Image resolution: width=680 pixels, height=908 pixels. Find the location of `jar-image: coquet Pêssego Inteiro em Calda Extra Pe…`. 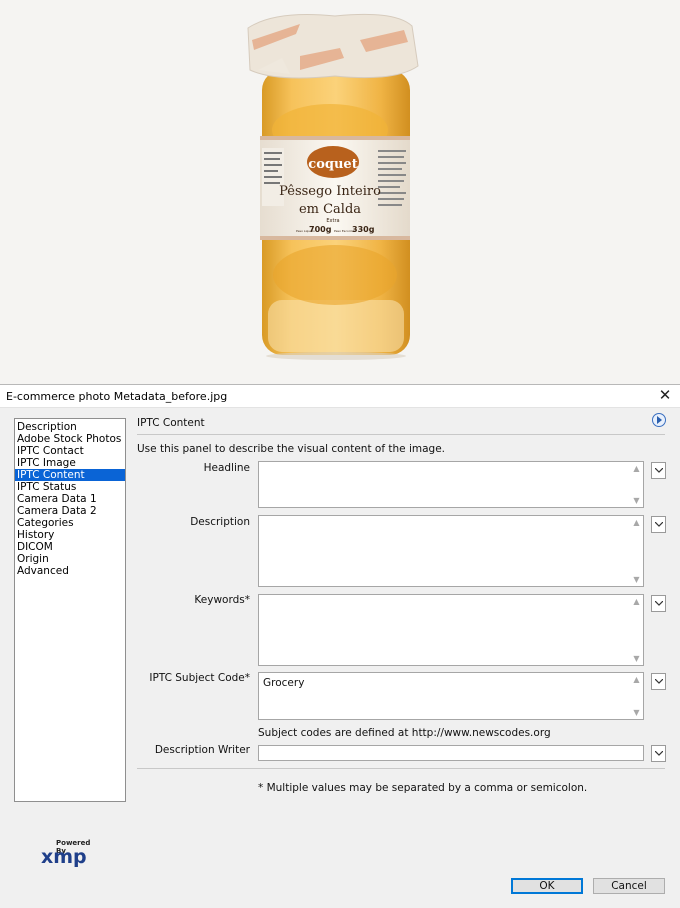

jar-image: coquet Pêssego Inteiro em Calda Extra Pe… is located at coordinates (333, 186).